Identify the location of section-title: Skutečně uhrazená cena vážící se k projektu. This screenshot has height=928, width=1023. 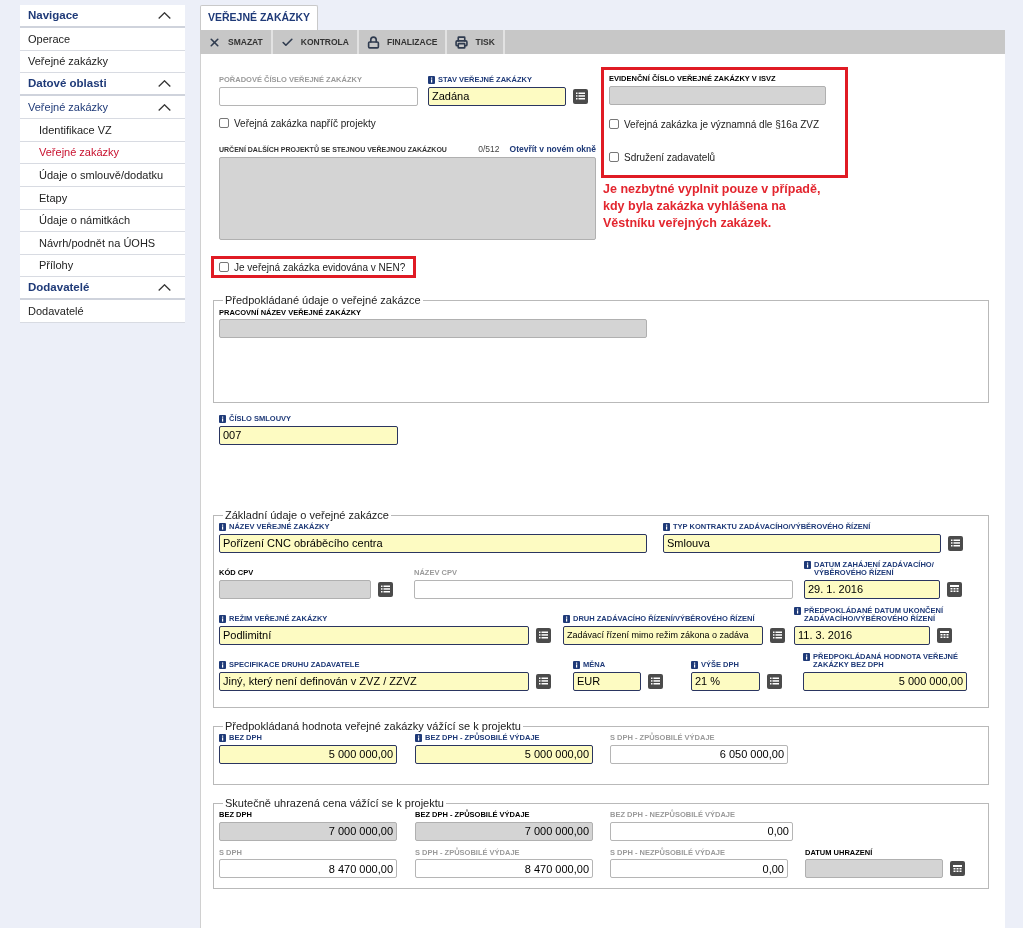
(334, 803).